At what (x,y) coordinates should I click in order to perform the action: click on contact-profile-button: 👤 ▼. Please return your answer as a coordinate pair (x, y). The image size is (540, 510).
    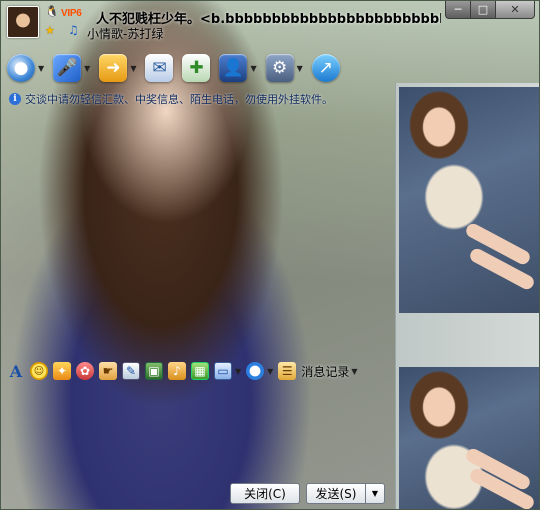
    Looking at the image, I should click on (238, 68).